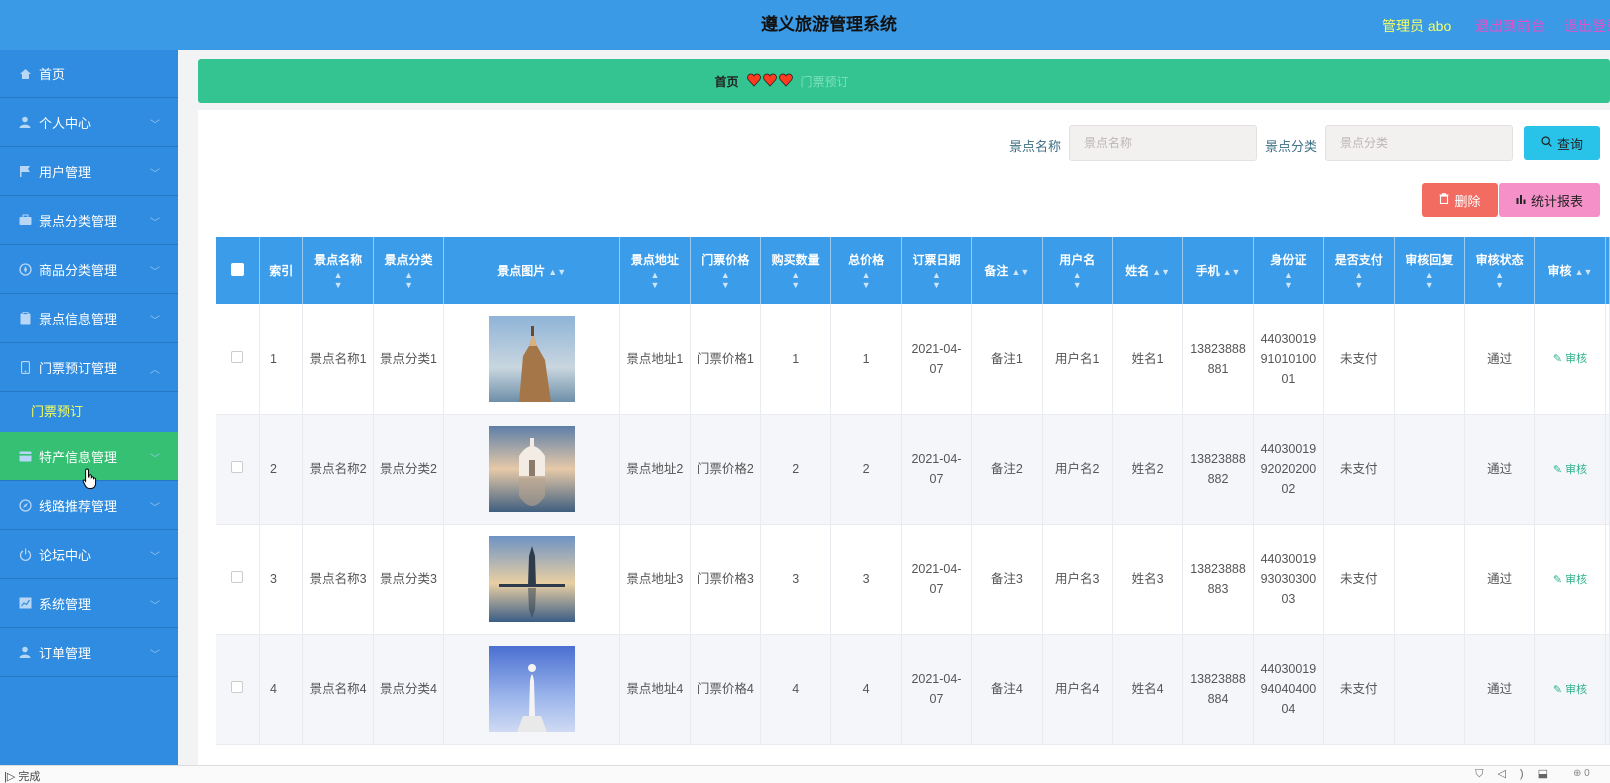  Describe the element at coordinates (65, 123) in the screenshot. I see `sidebar-item-label: 个人中心` at that location.